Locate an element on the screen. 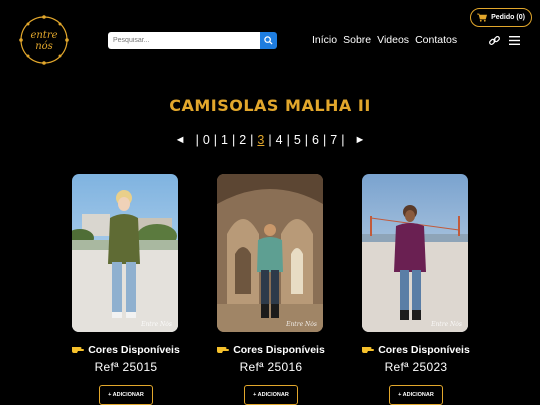 Image resolution: width=540 pixels, height=405 pixels. cart-label: Pedido (0) is located at coordinates (508, 17).